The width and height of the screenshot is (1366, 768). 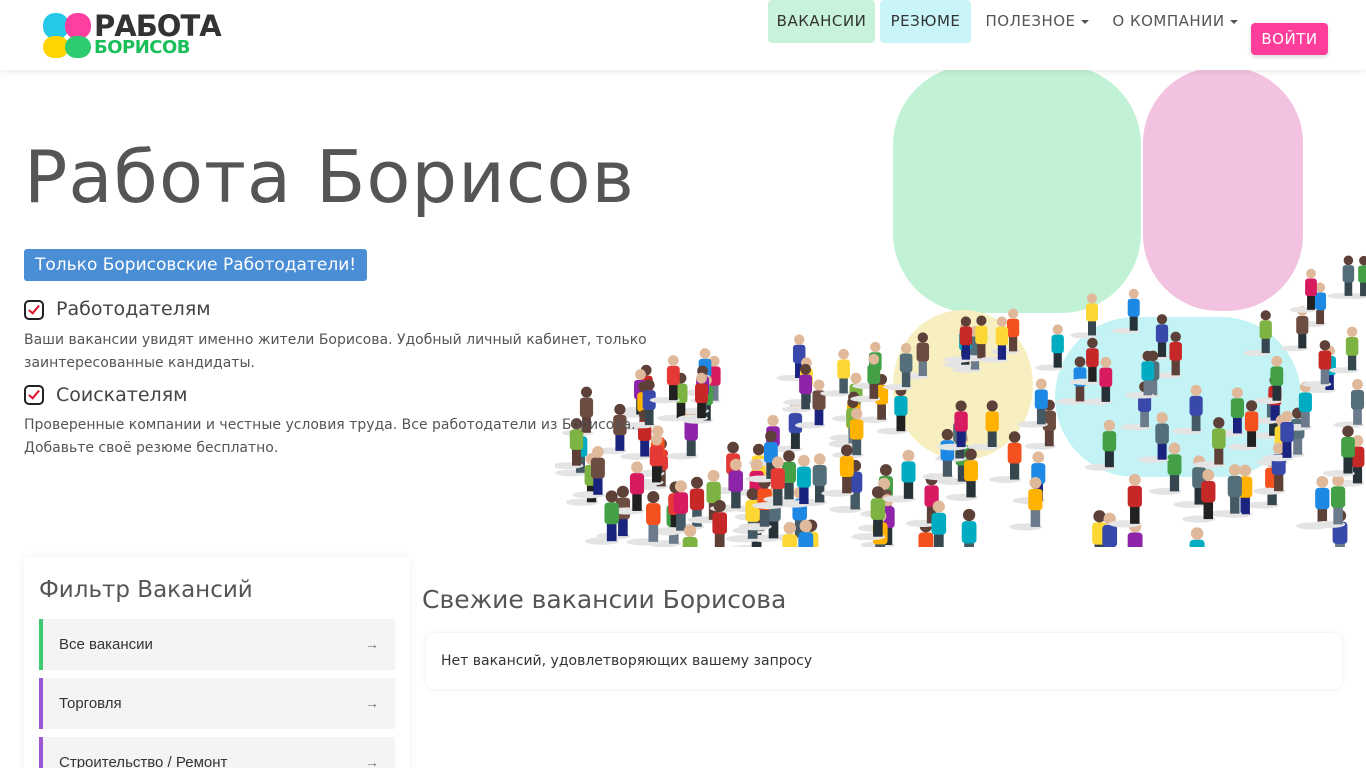 What do you see at coordinates (1175, 21) in the screenshot?
I see `nav-company-dropdown: О КОМПАНИИ` at bounding box center [1175, 21].